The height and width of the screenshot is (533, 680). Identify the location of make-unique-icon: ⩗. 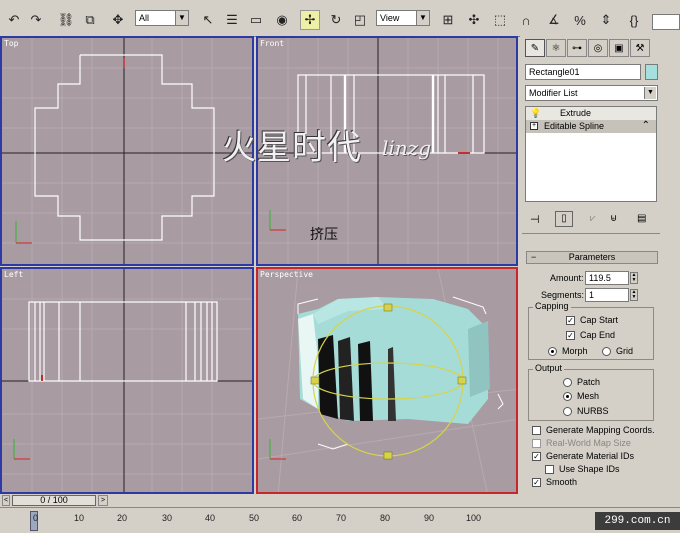
(593, 218).